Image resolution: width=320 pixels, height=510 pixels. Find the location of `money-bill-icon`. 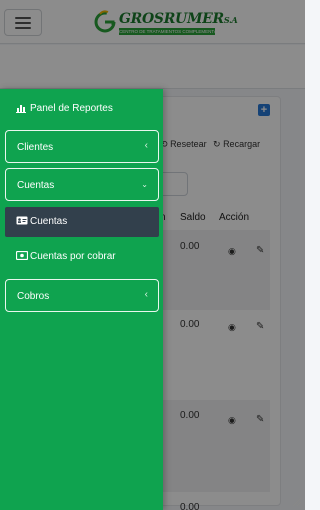

money-bill-icon is located at coordinates (22, 256).